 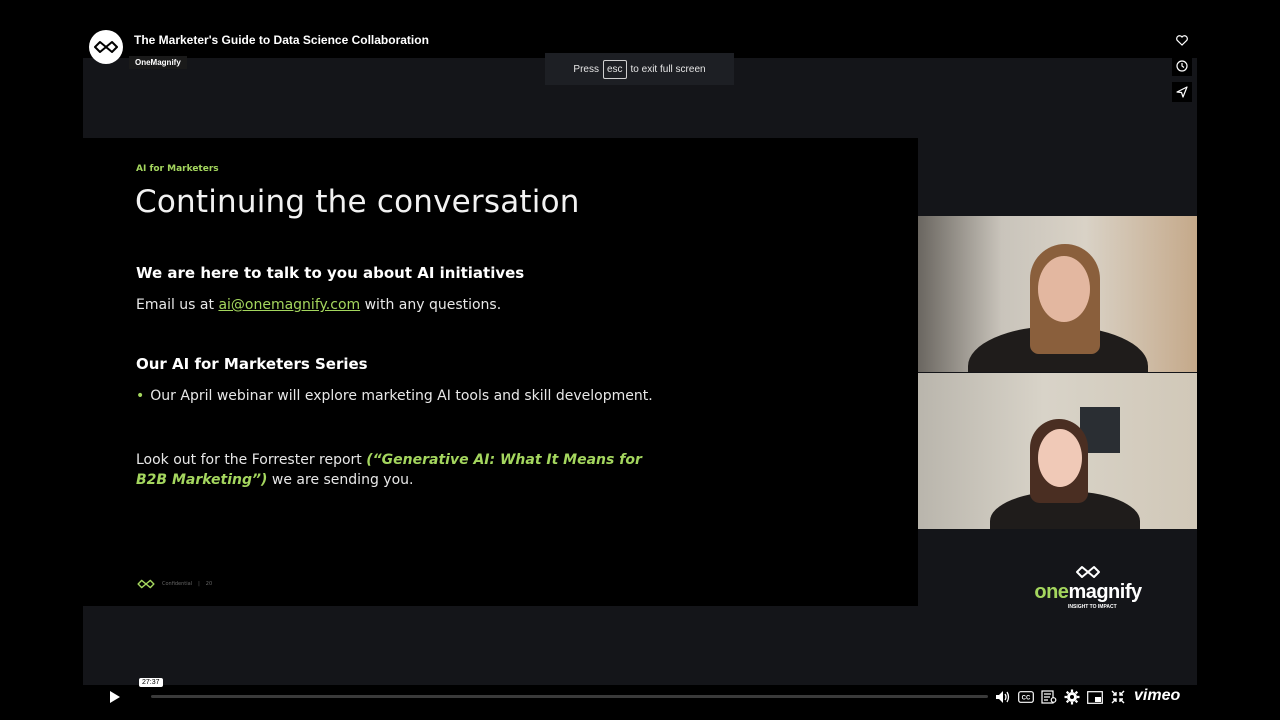 I want to click on onemagnify-brand: onemagnify INSIGHT TO IMPACT, so click(x=1088, y=587).